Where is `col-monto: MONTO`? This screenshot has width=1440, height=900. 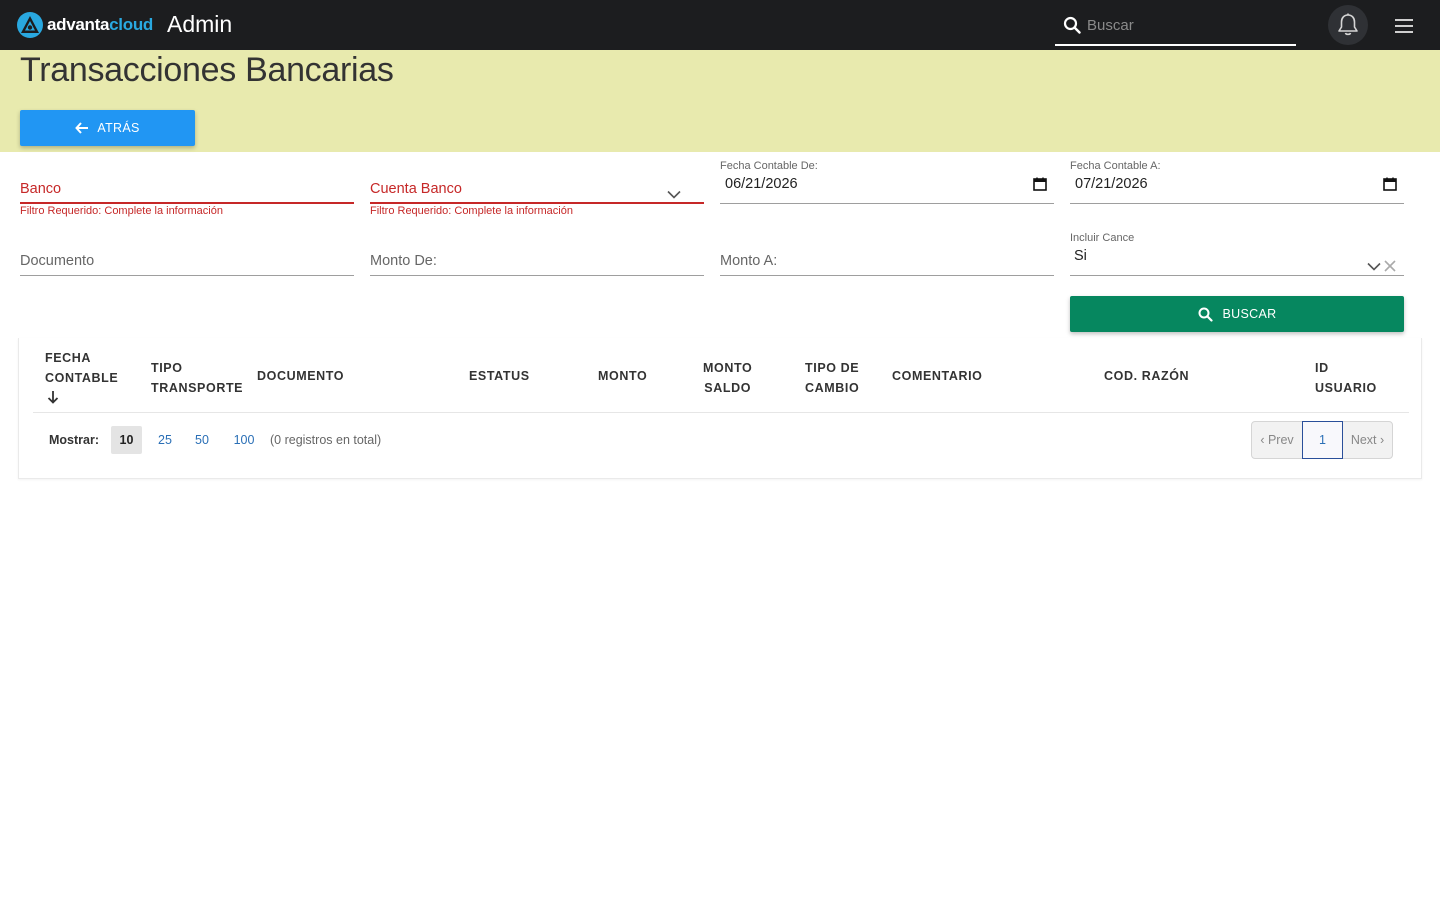 col-monto: MONTO is located at coordinates (622, 376).